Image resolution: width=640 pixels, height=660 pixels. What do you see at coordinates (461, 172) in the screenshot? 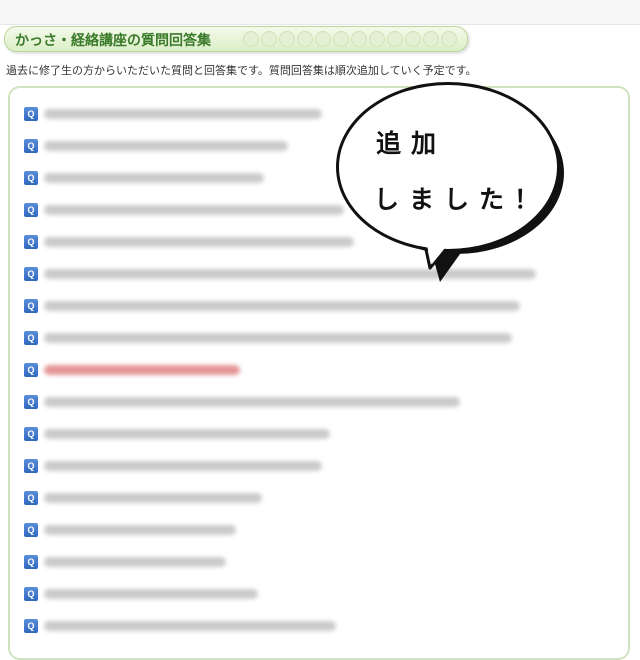
I see `callout-text: 追加 しました！` at bounding box center [461, 172].